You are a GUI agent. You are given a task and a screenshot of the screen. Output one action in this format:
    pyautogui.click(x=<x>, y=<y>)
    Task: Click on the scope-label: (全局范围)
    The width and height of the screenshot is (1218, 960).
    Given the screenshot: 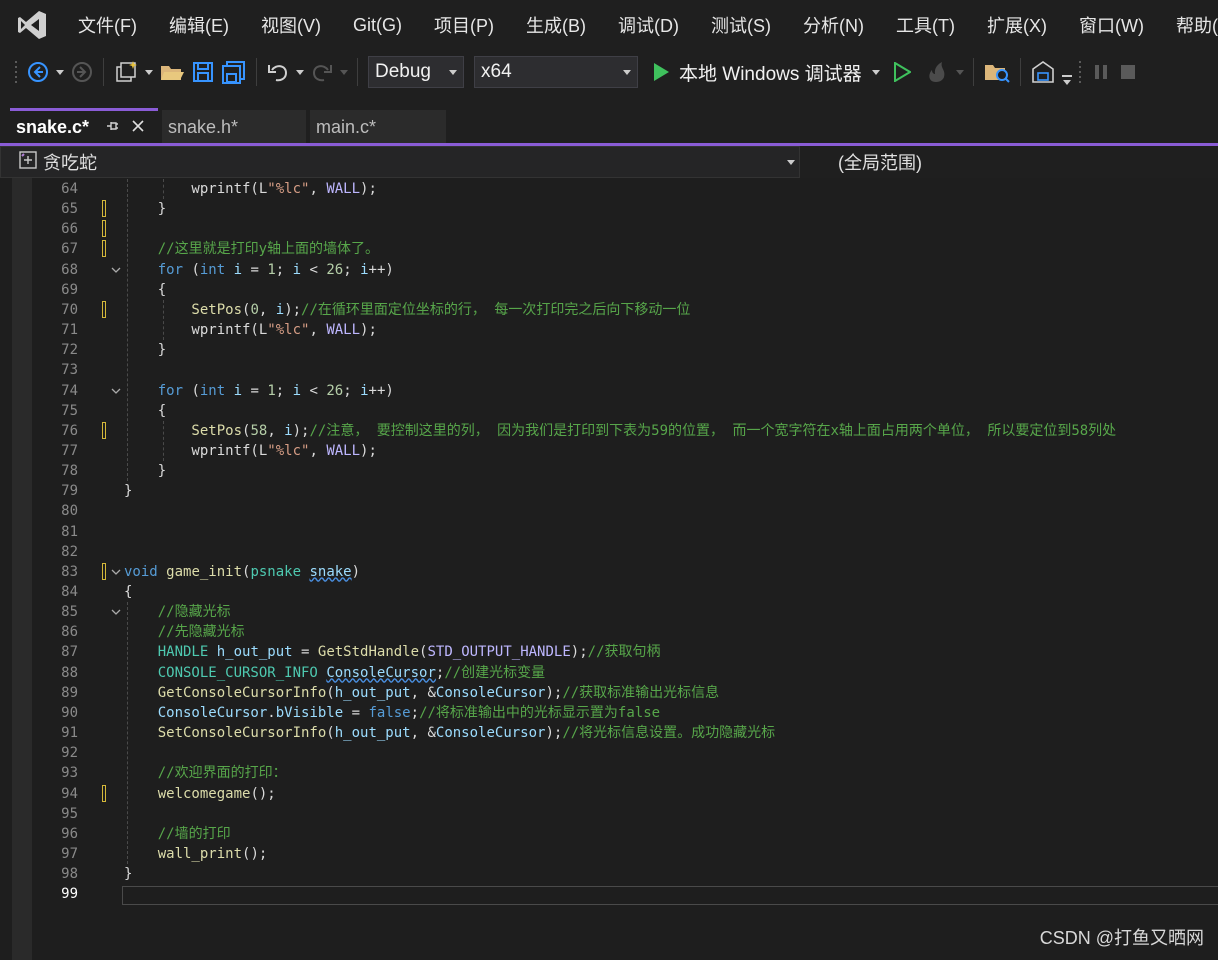 What is the action you would take?
    pyautogui.click(x=880, y=163)
    